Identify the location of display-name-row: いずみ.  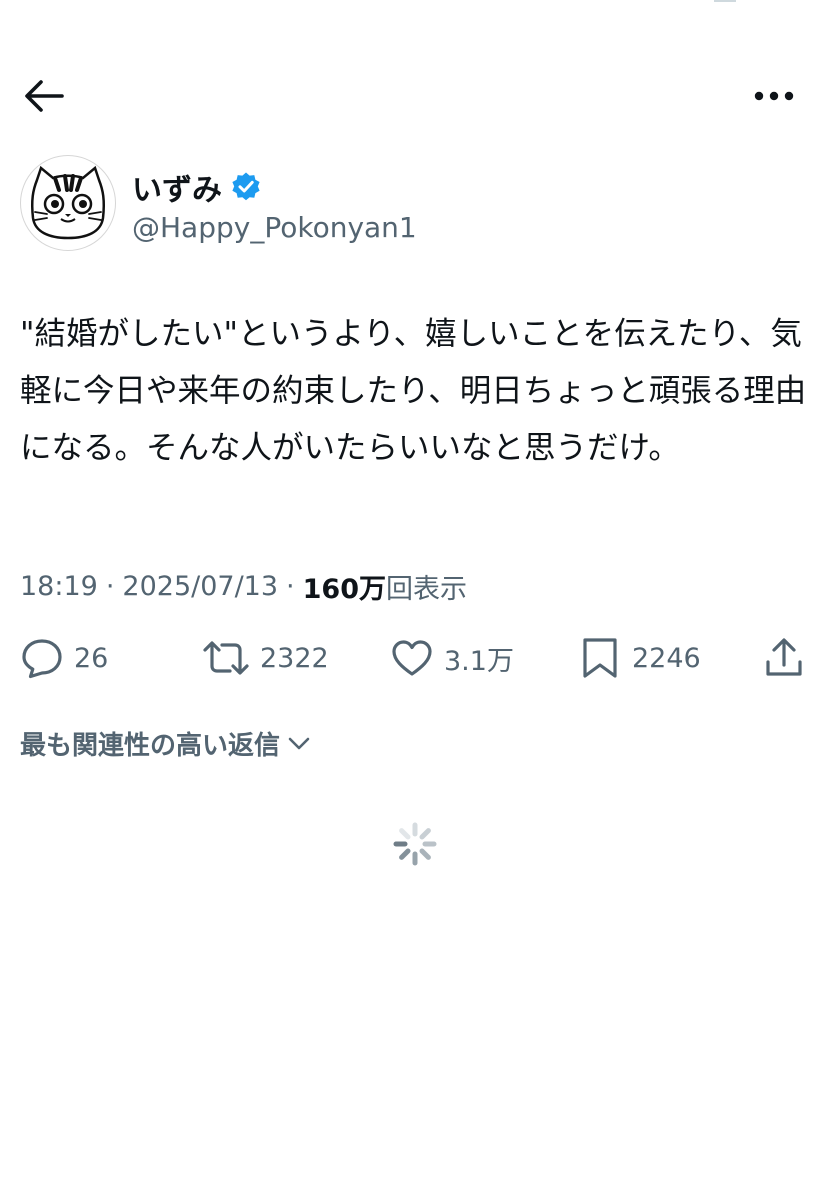
(197, 187).